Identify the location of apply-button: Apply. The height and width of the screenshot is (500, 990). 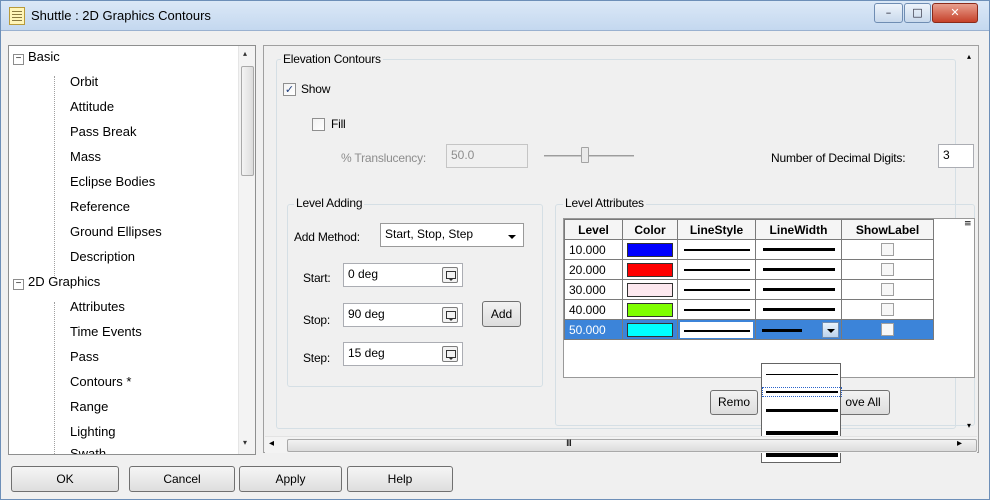
(290, 479).